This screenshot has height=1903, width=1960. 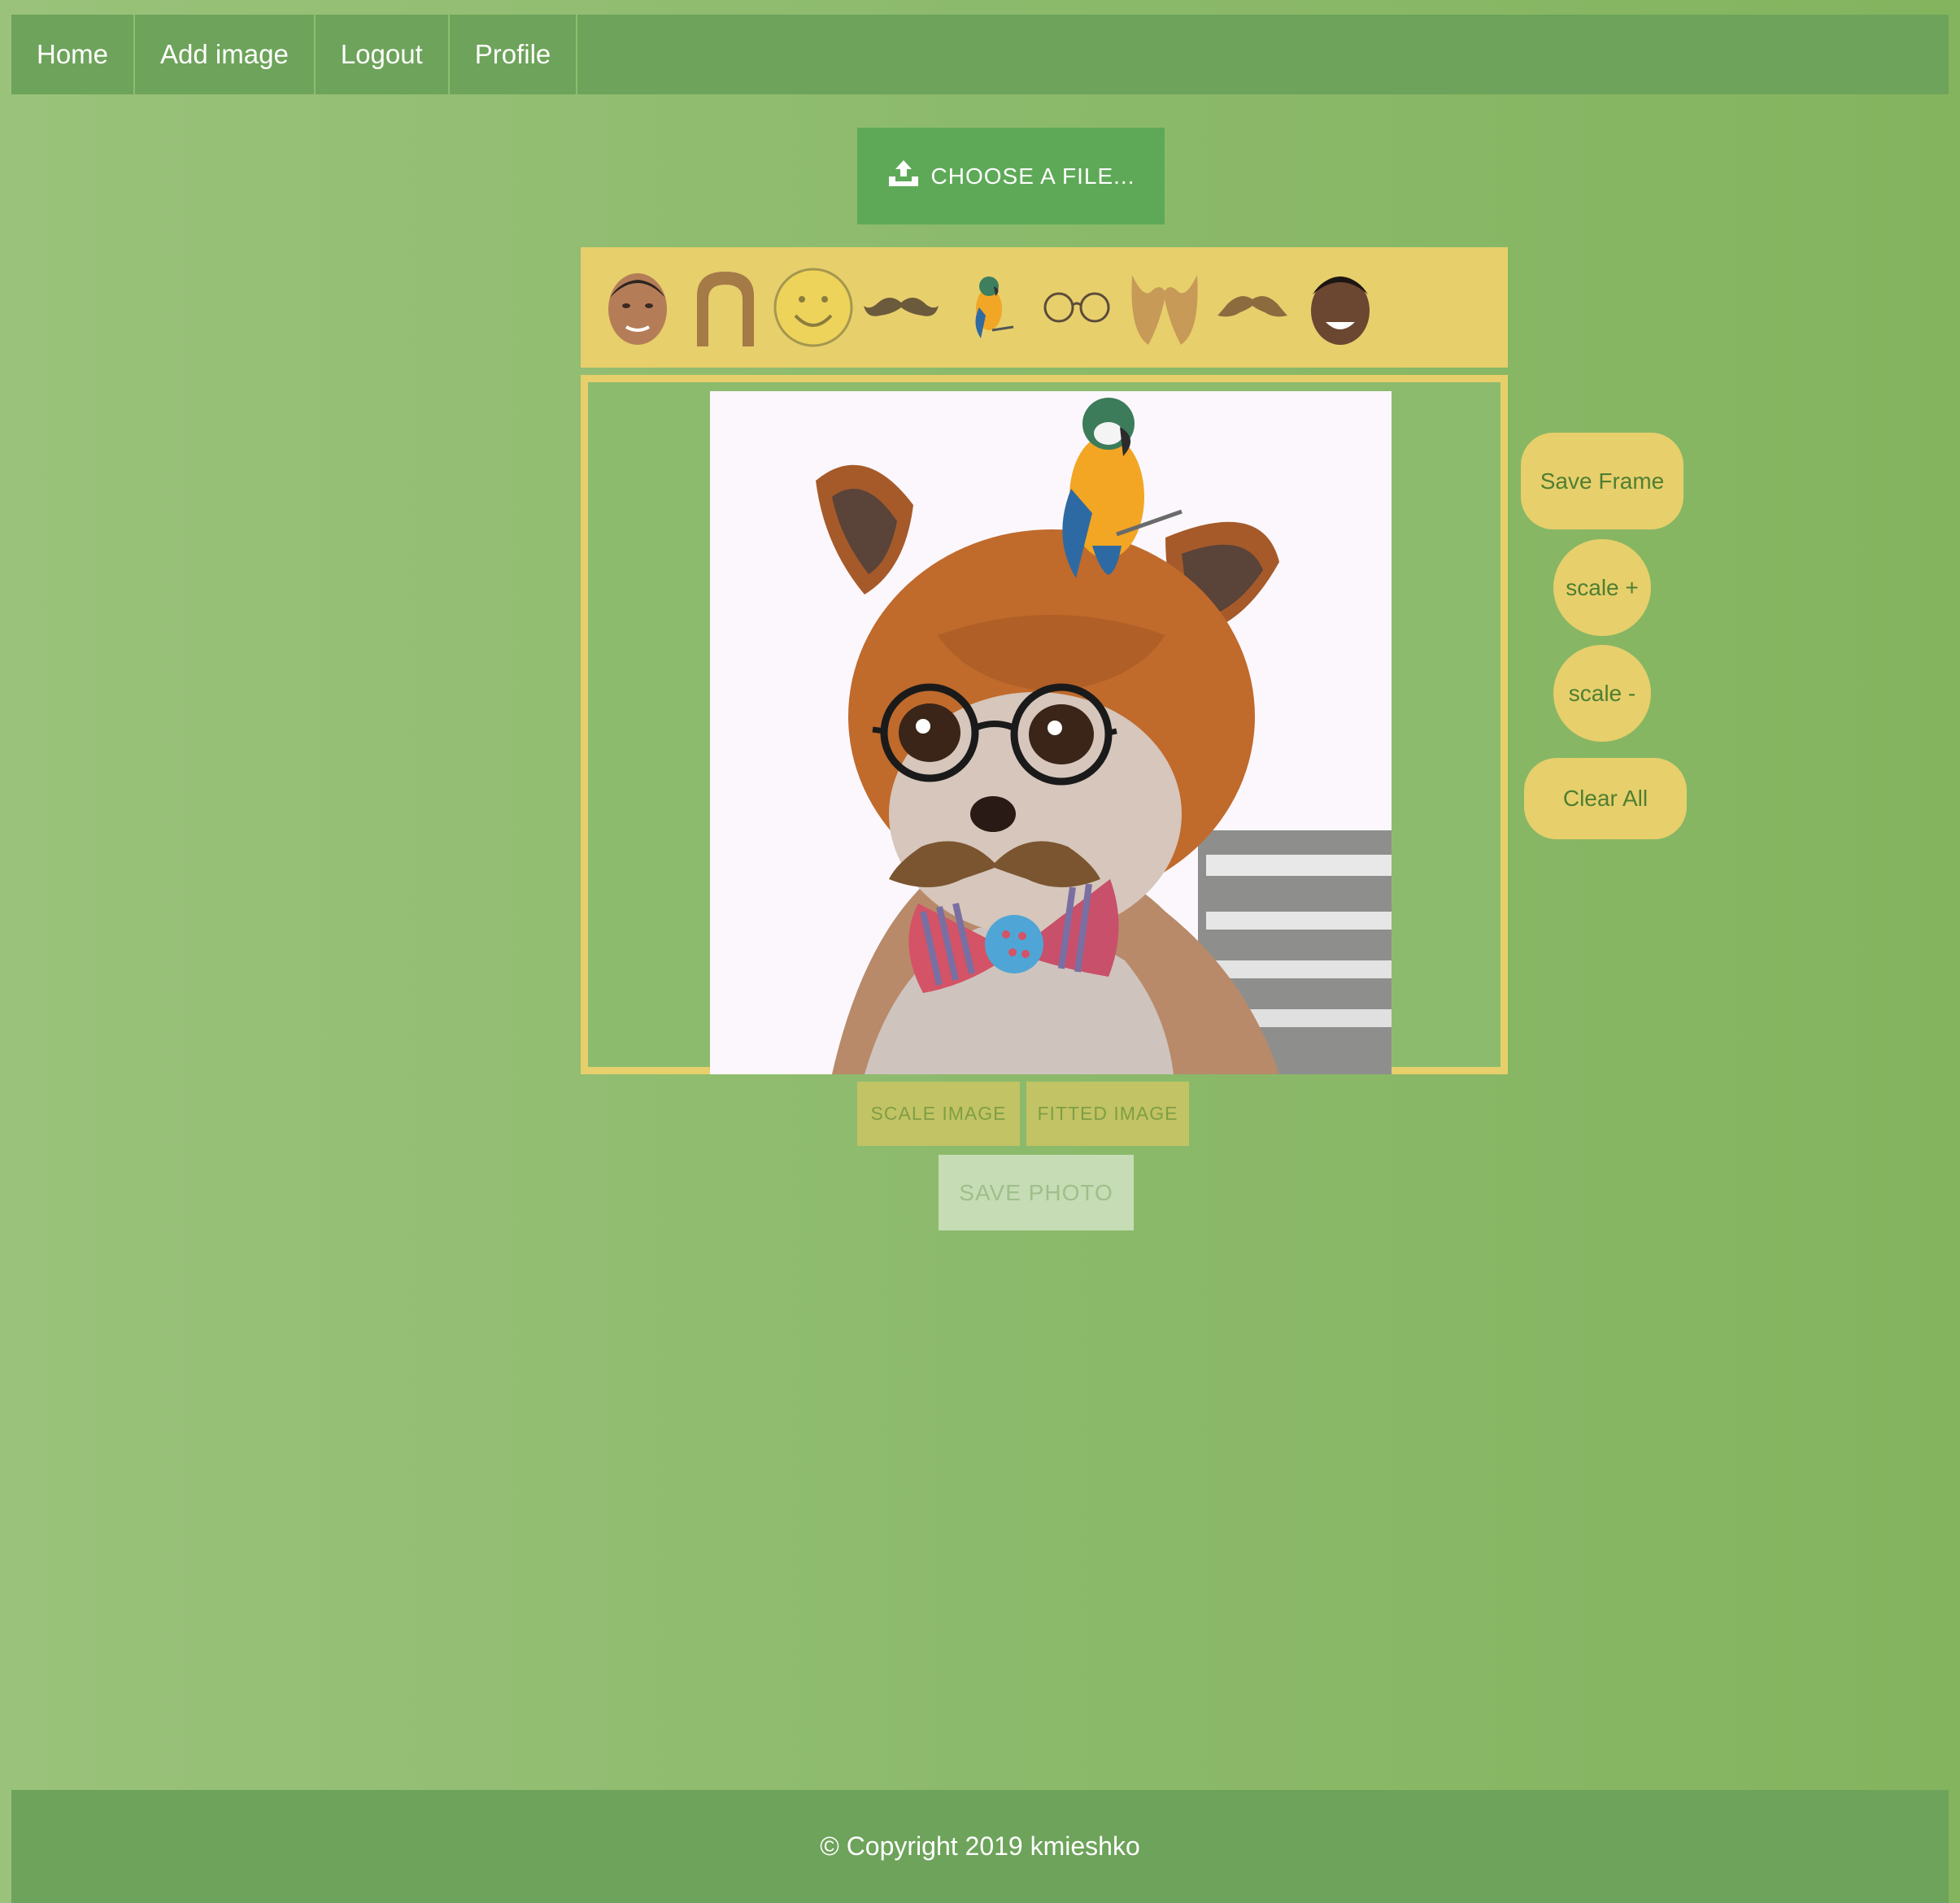 I want to click on save-frame-button: Save Frame, so click(x=1602, y=481).